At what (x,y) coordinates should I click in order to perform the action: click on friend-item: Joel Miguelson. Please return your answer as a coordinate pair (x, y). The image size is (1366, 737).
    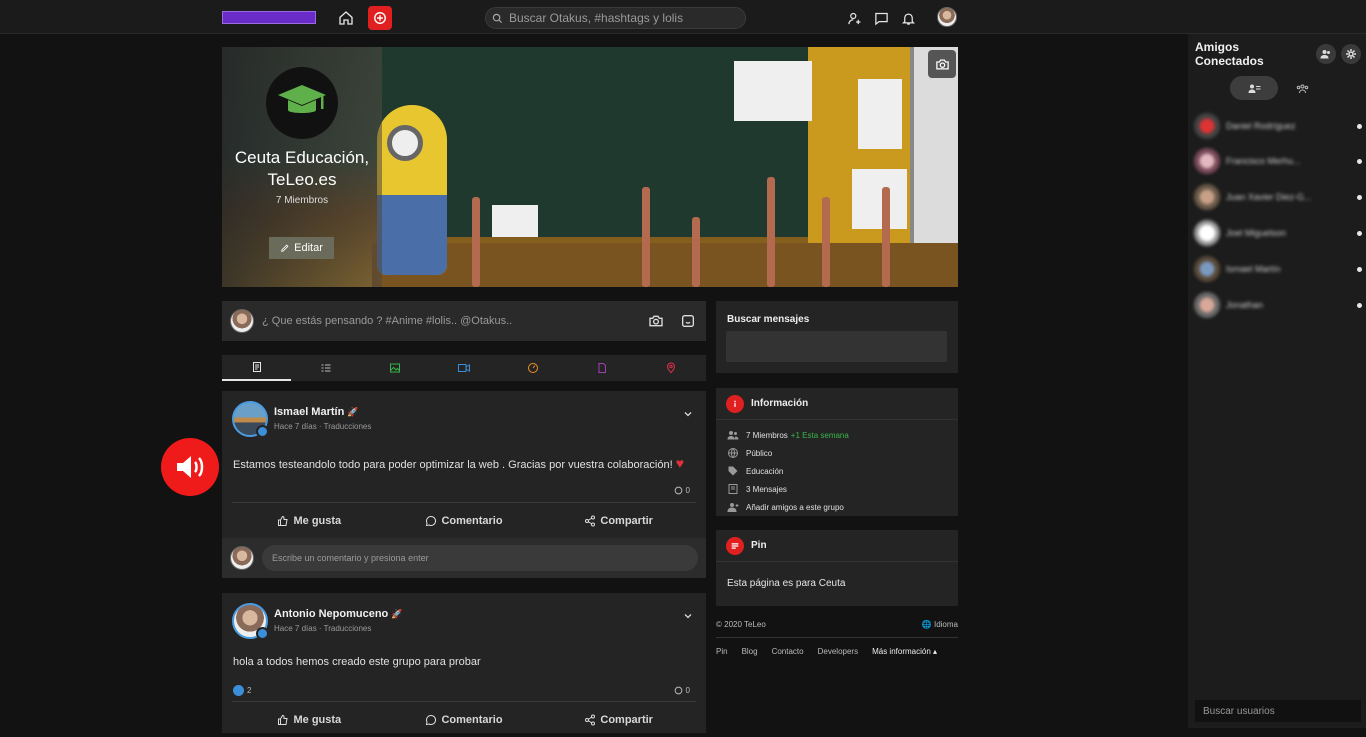
    Looking at the image, I should click on (1278, 233).